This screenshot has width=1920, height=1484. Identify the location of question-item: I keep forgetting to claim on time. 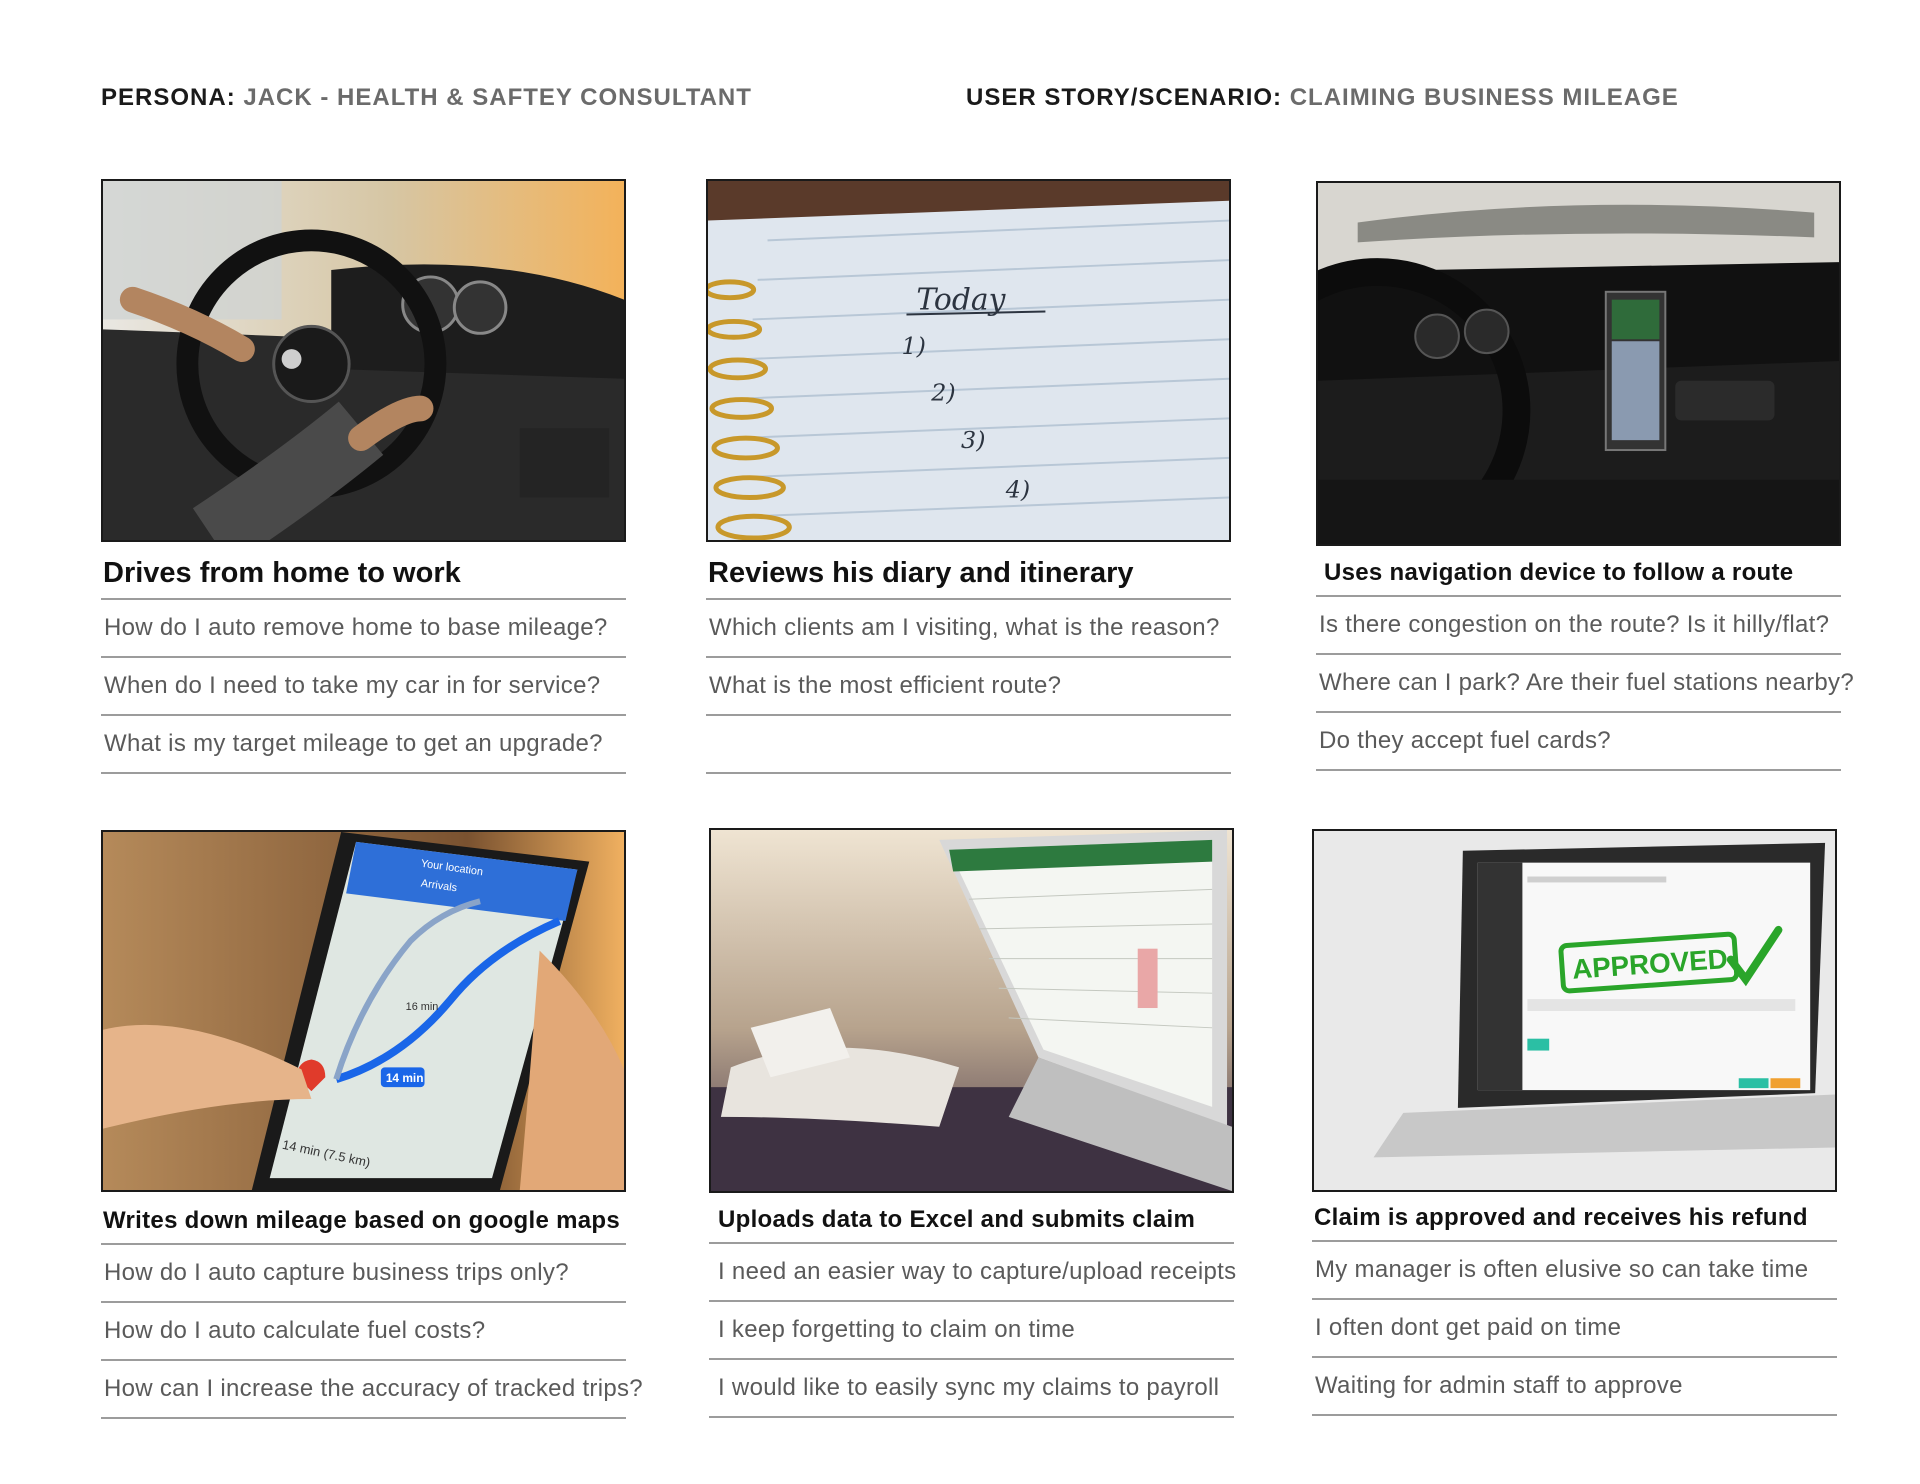
(971, 1331).